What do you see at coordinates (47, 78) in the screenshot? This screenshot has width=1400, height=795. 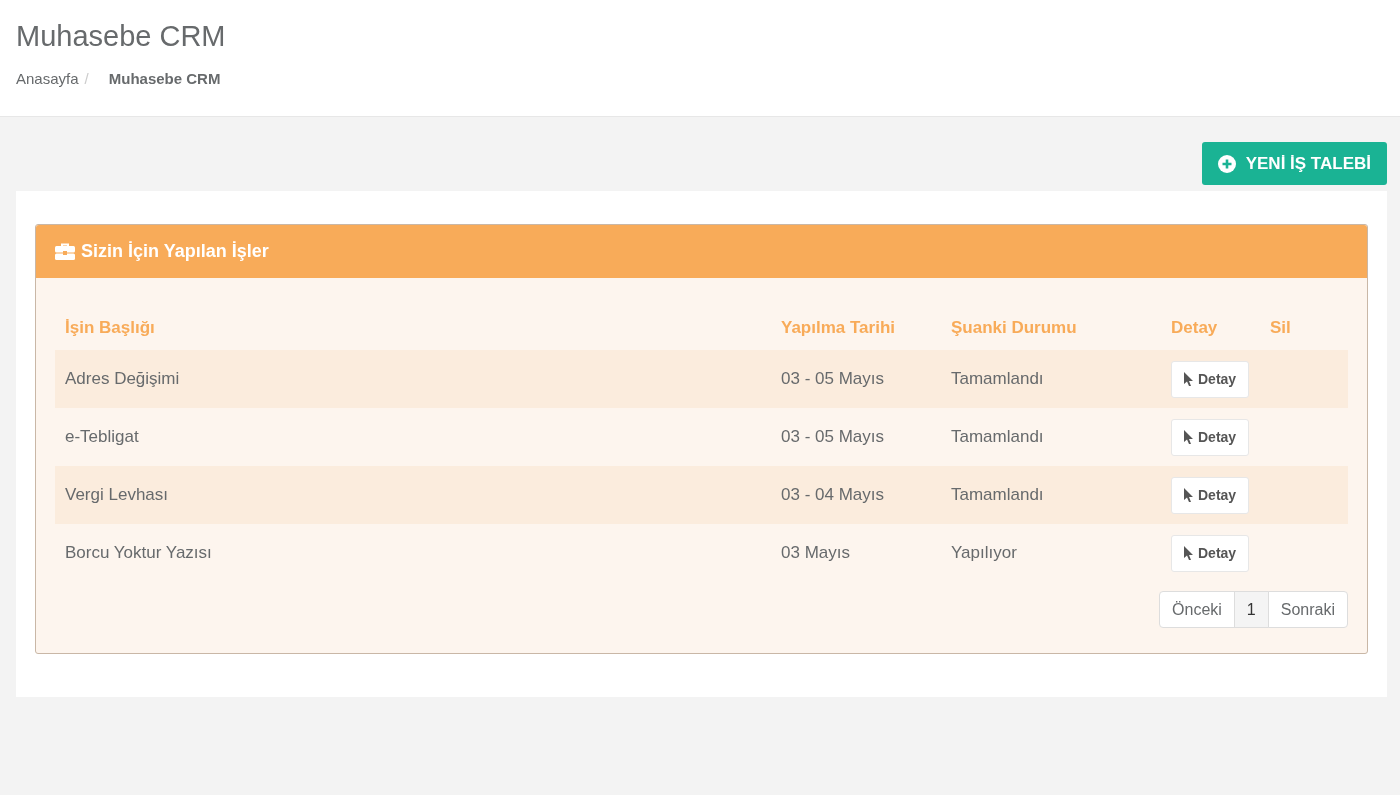 I see `breadcrumb-link: Anasayfa` at bounding box center [47, 78].